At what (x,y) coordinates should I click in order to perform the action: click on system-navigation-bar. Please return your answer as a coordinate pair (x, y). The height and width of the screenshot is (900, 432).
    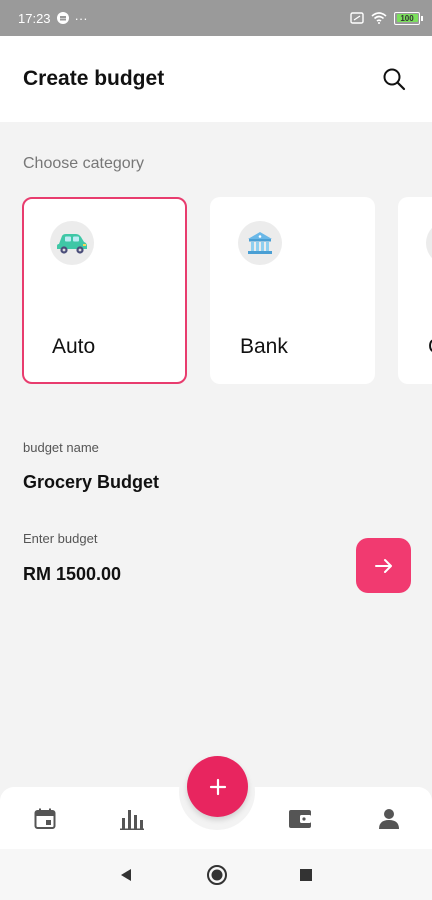
    Looking at the image, I should click on (216, 874).